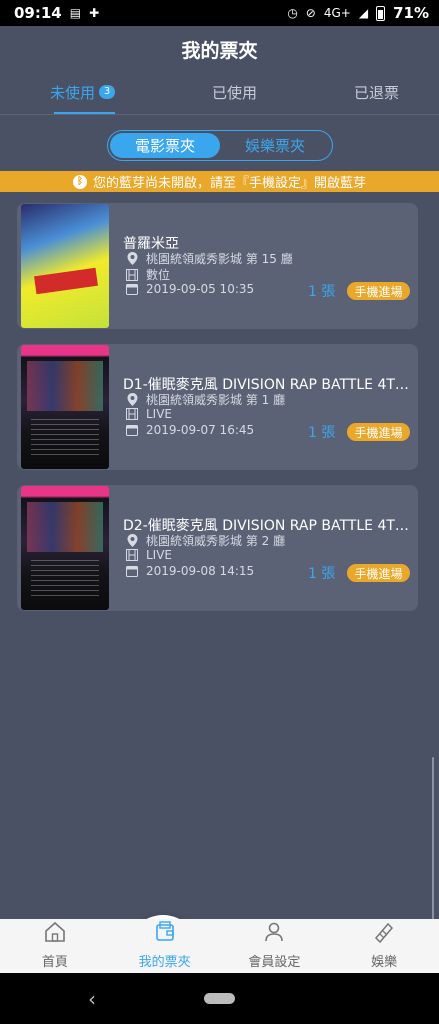 The width and height of the screenshot is (439, 1024). What do you see at coordinates (165, 145) in the screenshot?
I see `segment-movie-tickets: 電影票夾` at bounding box center [165, 145].